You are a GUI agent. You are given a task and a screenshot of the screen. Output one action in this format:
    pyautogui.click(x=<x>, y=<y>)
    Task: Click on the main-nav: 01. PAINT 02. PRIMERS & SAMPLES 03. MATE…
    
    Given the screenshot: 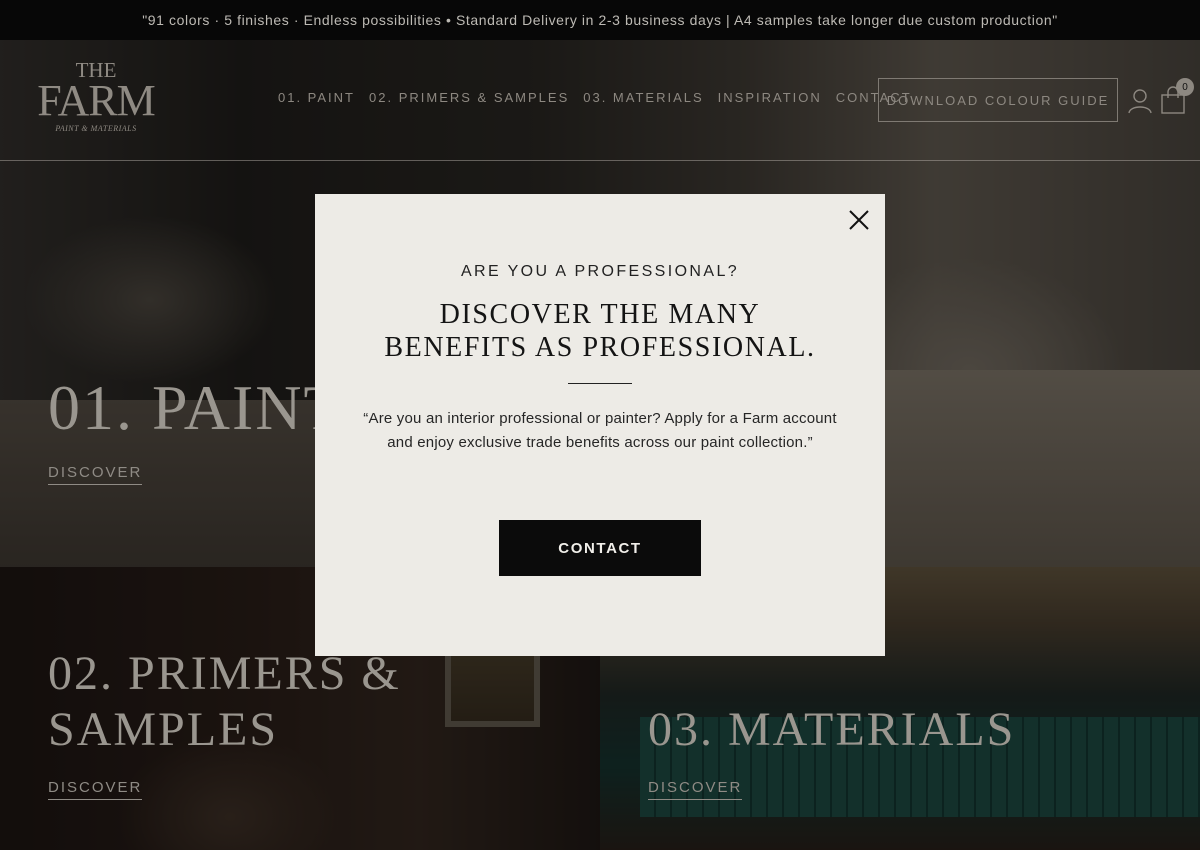 What is the action you would take?
    pyautogui.click(x=595, y=97)
    